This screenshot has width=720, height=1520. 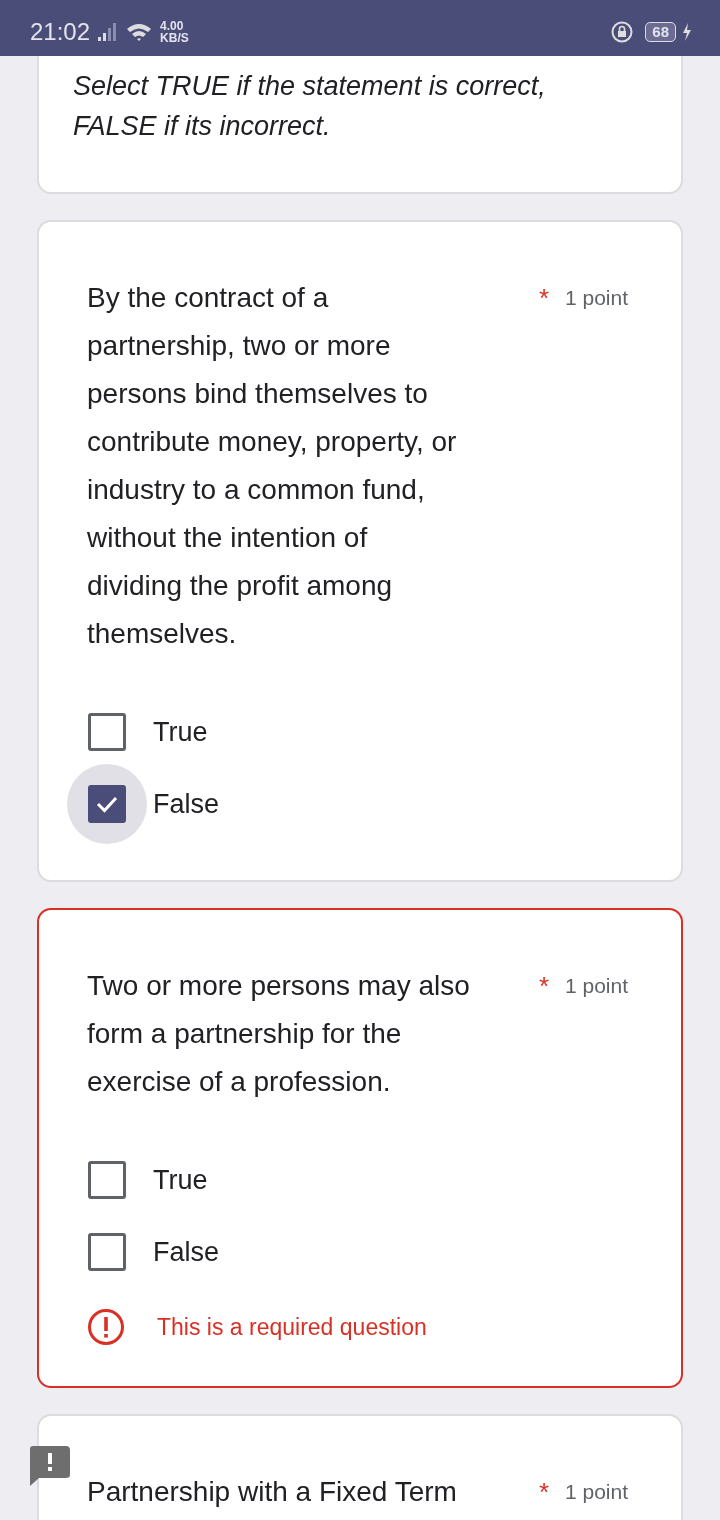 What do you see at coordinates (174, 38) in the screenshot?
I see `speed-unit: KB/S` at bounding box center [174, 38].